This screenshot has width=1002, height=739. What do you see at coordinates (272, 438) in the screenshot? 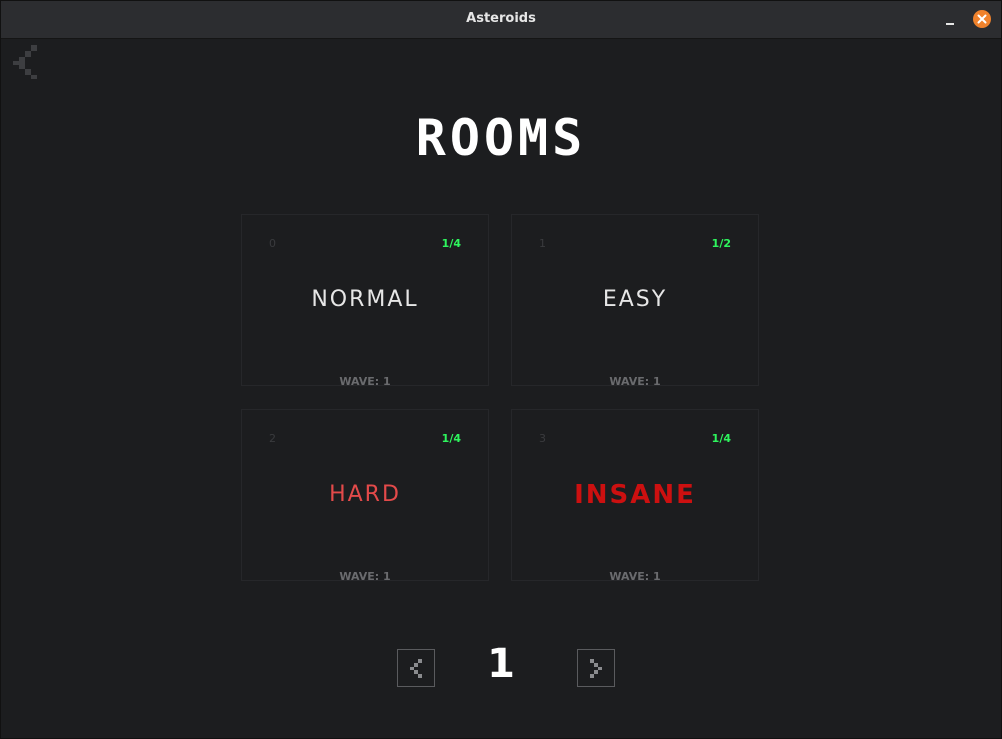
I see `room-index: 2` at bounding box center [272, 438].